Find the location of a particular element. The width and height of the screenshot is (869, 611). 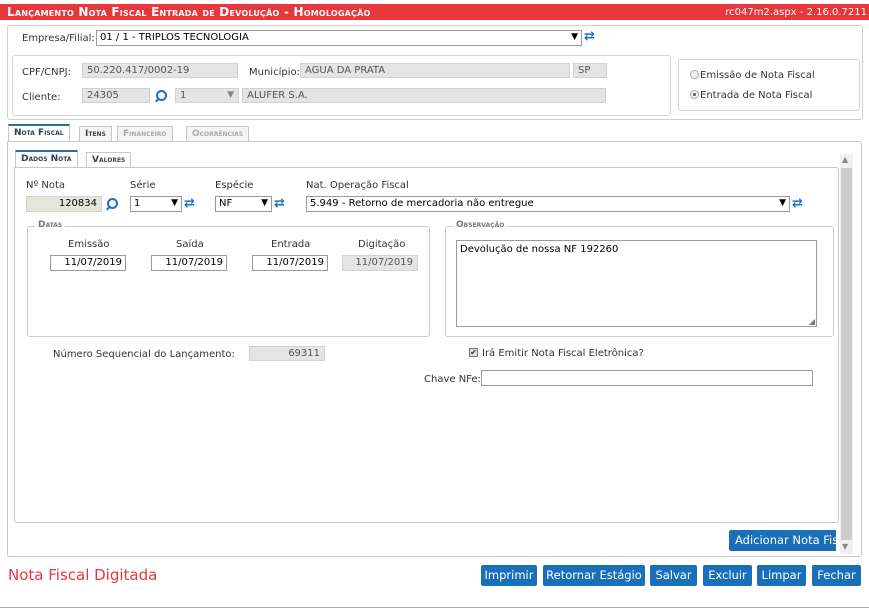

emissao-radio-label: Emissão de Nota Fiscal is located at coordinates (757, 75).